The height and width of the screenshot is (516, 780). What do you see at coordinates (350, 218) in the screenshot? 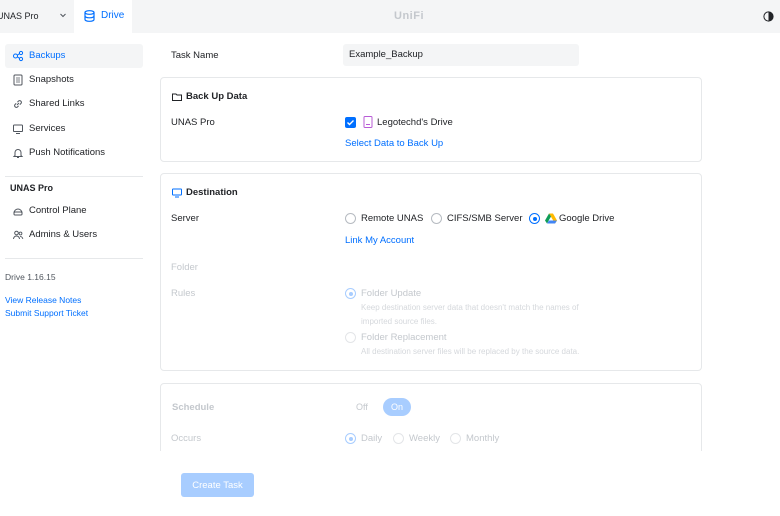
I see `radio-remote-unas` at bounding box center [350, 218].